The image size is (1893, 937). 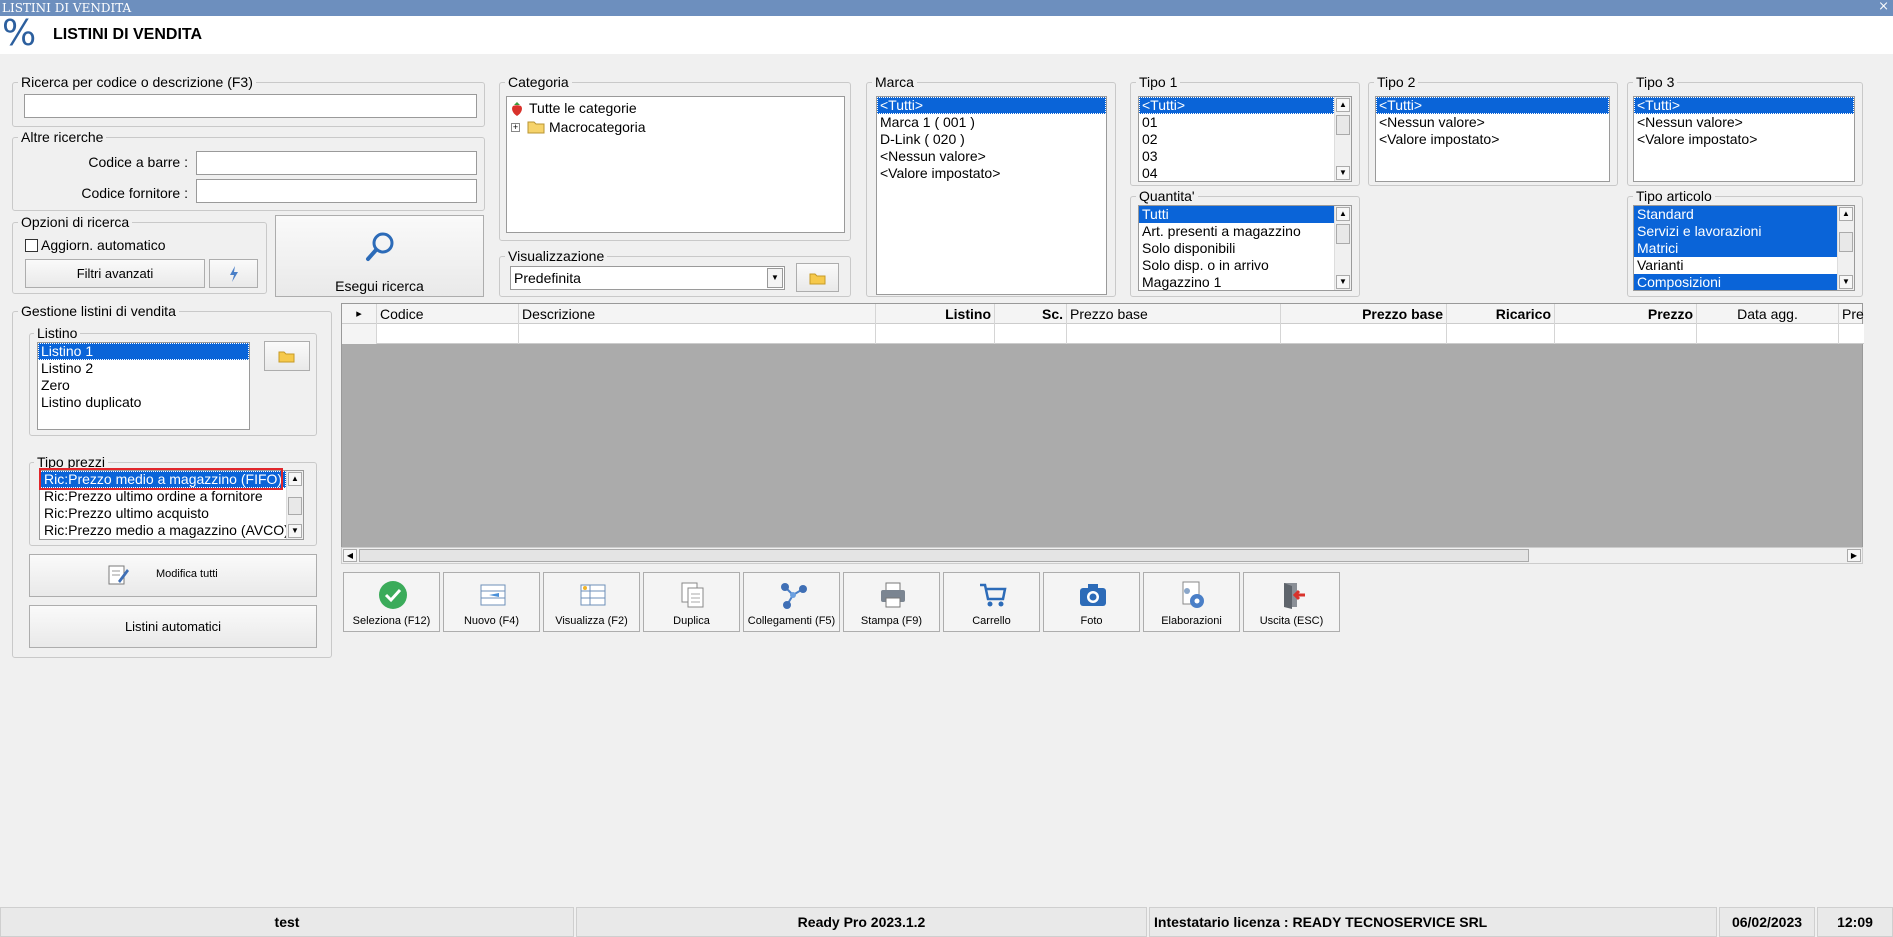 What do you see at coordinates (1245, 231) in the screenshot?
I see `list-item: Art. presenti a magazzino` at bounding box center [1245, 231].